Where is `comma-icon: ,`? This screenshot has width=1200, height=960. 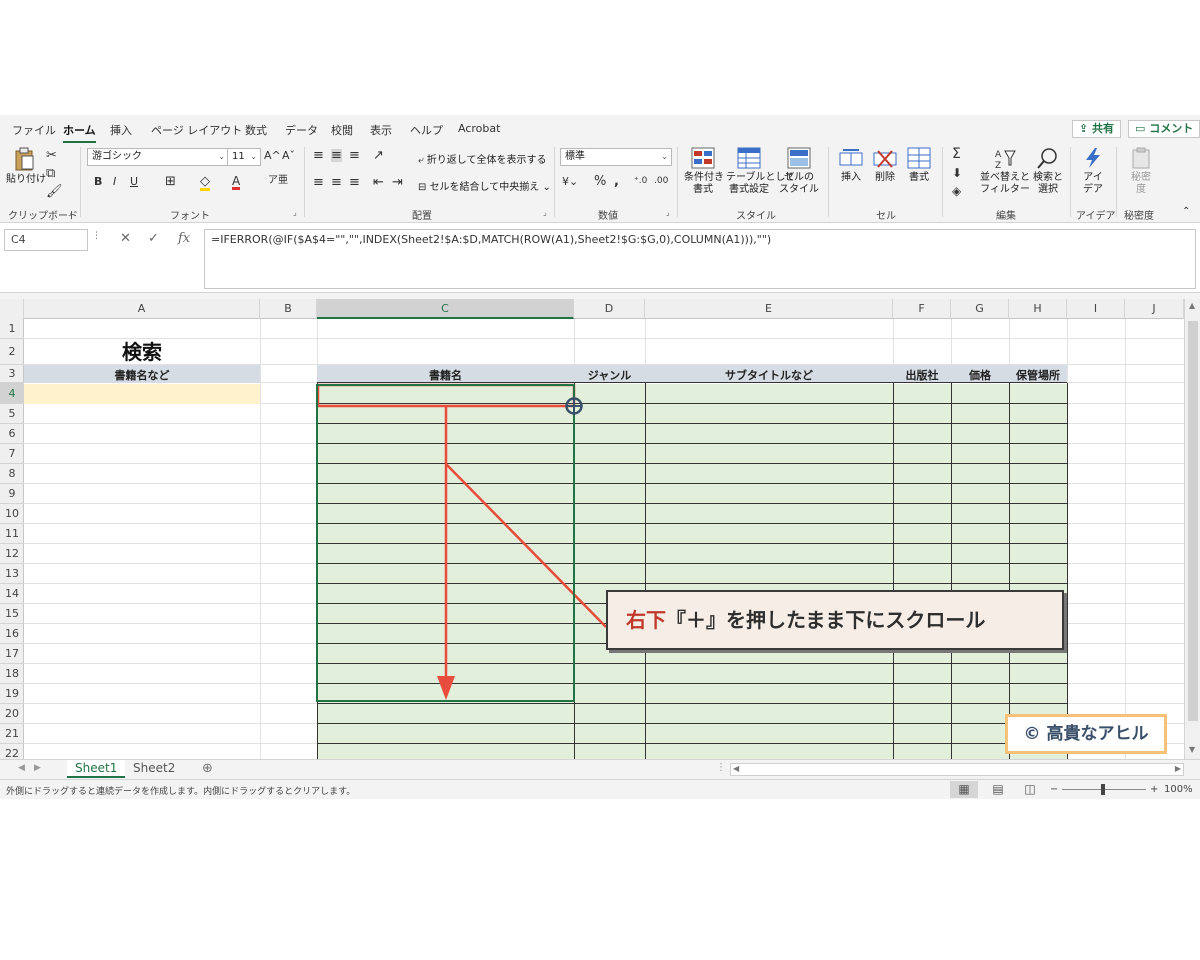
comma-icon: , is located at coordinates (616, 181).